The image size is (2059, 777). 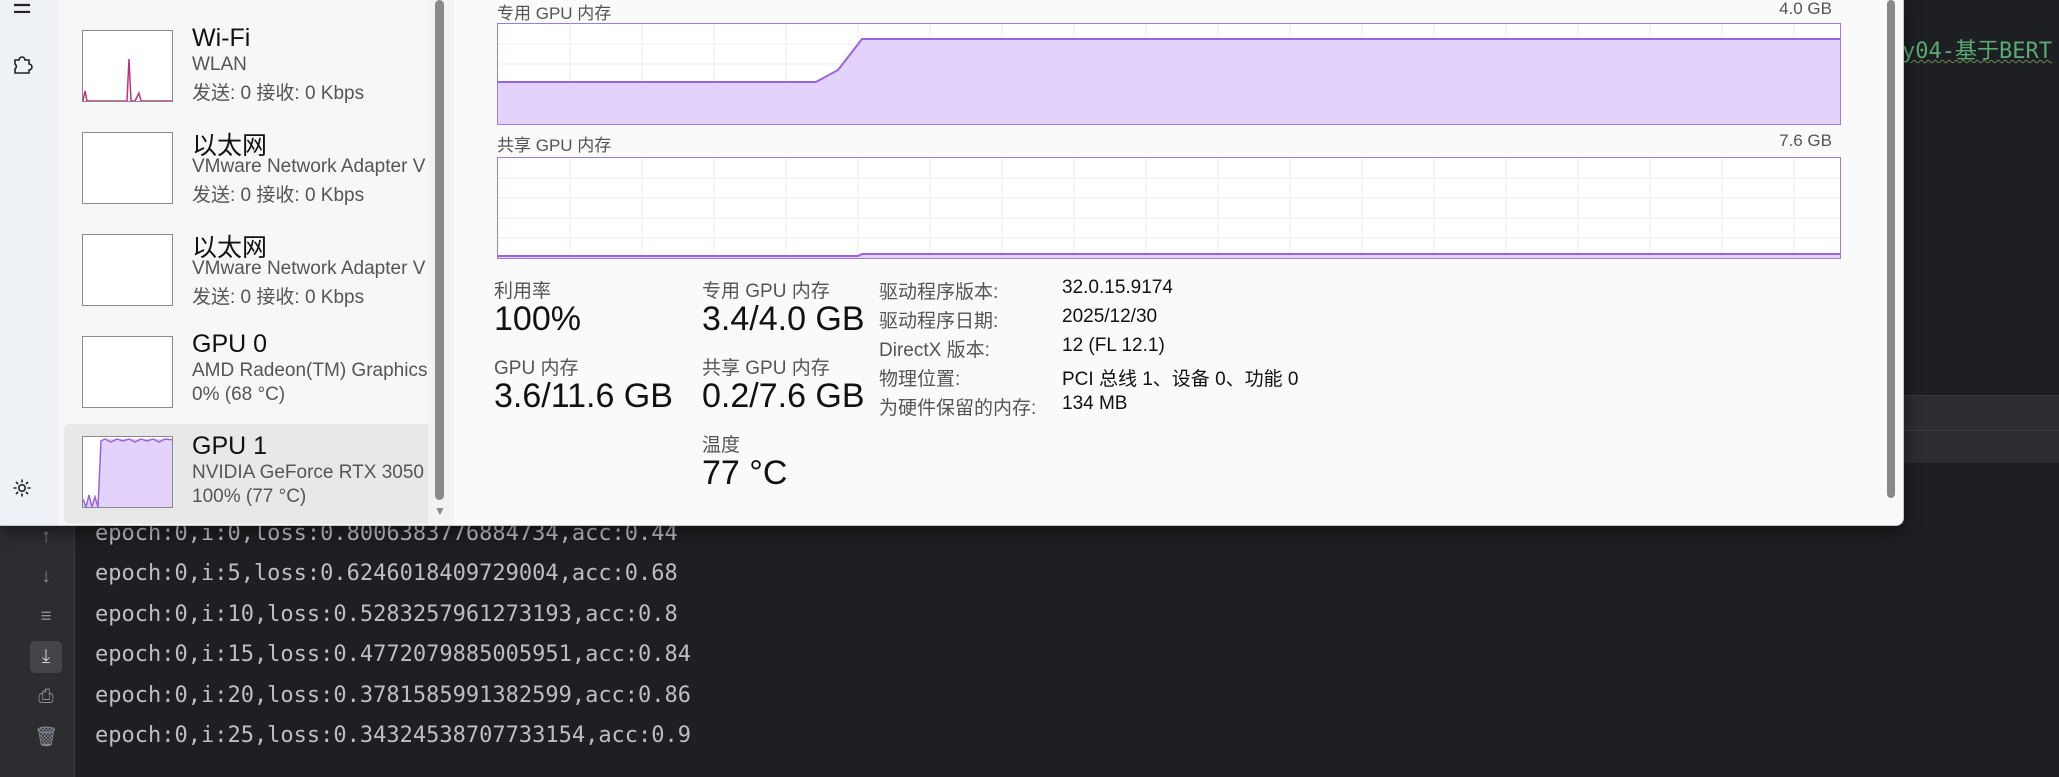 What do you see at coordinates (920, 379) in the screenshot?
I see `physical-location-key: 物理位置:` at bounding box center [920, 379].